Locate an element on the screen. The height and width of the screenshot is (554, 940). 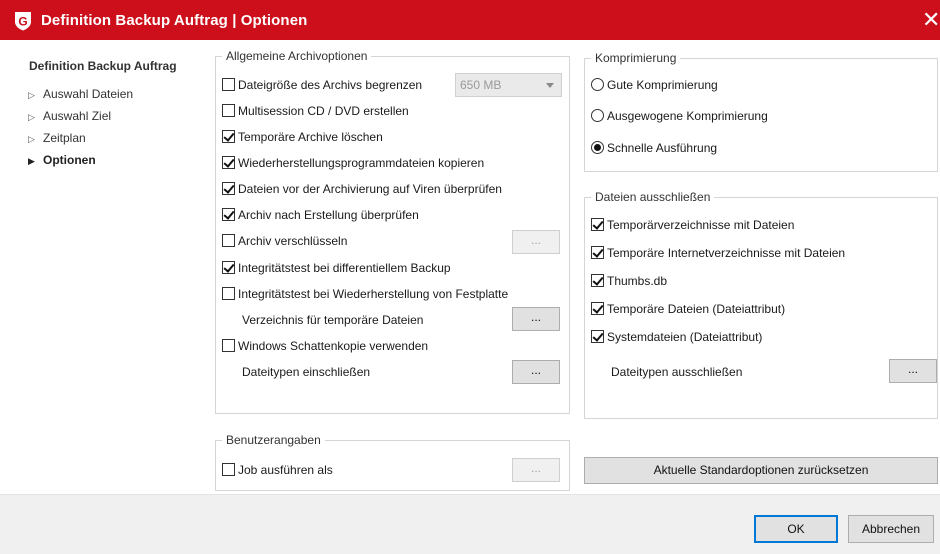
sidebar-heading: Definition Backup Auftrag is located at coordinates (103, 66).